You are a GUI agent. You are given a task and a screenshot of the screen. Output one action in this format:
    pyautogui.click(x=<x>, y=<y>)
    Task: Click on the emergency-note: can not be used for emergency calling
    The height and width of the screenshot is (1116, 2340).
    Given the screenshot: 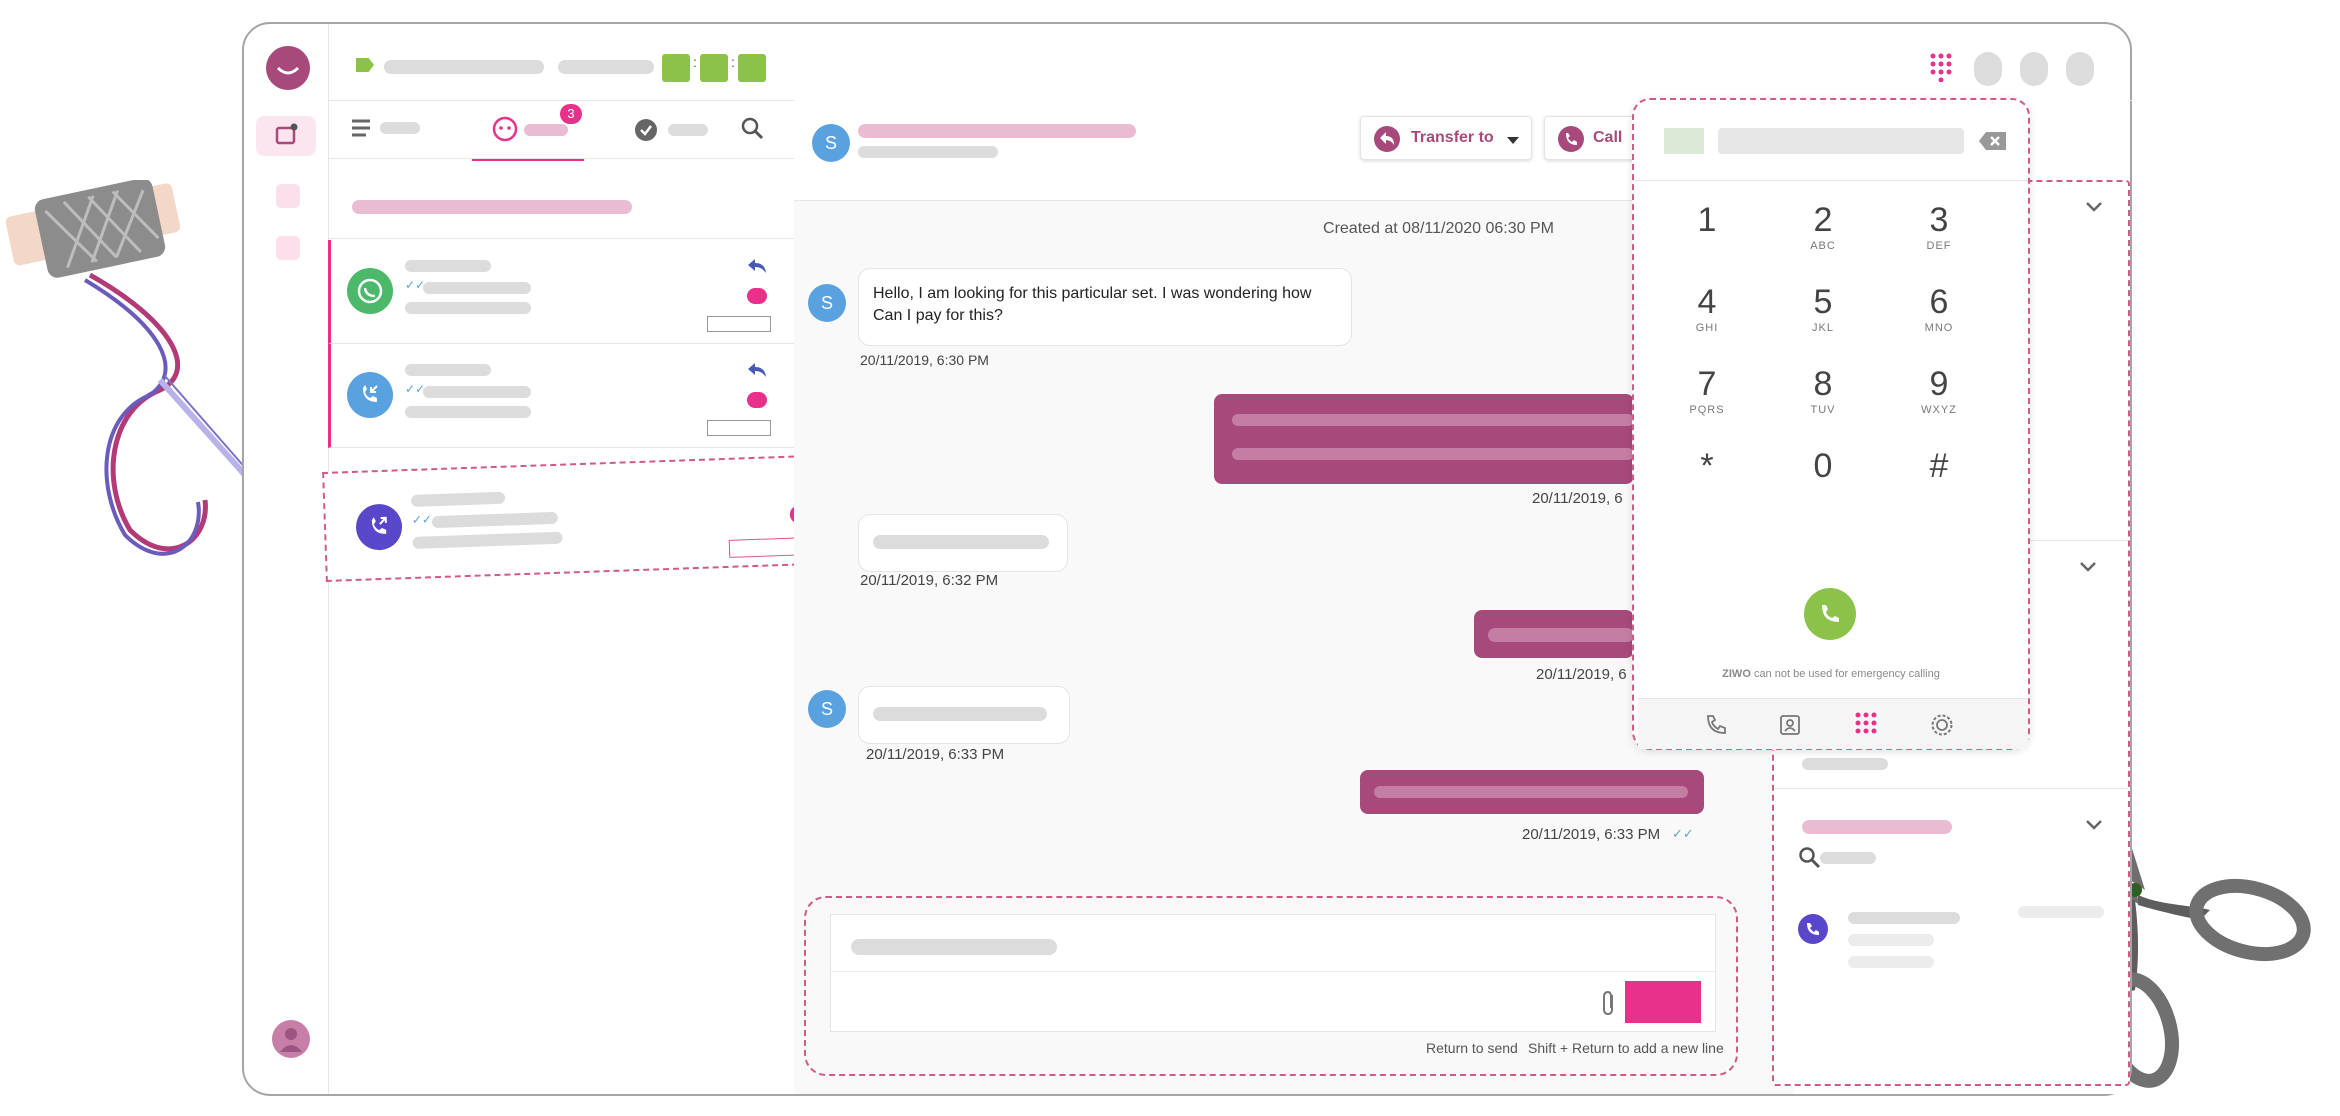 What is the action you would take?
    pyautogui.click(x=1846, y=674)
    